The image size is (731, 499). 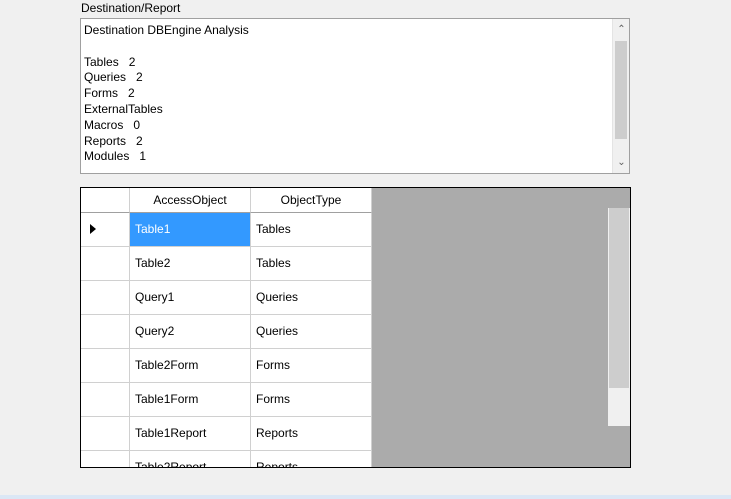 I want to click on report-scrollbar: ⌃ ⌄, so click(x=620, y=96).